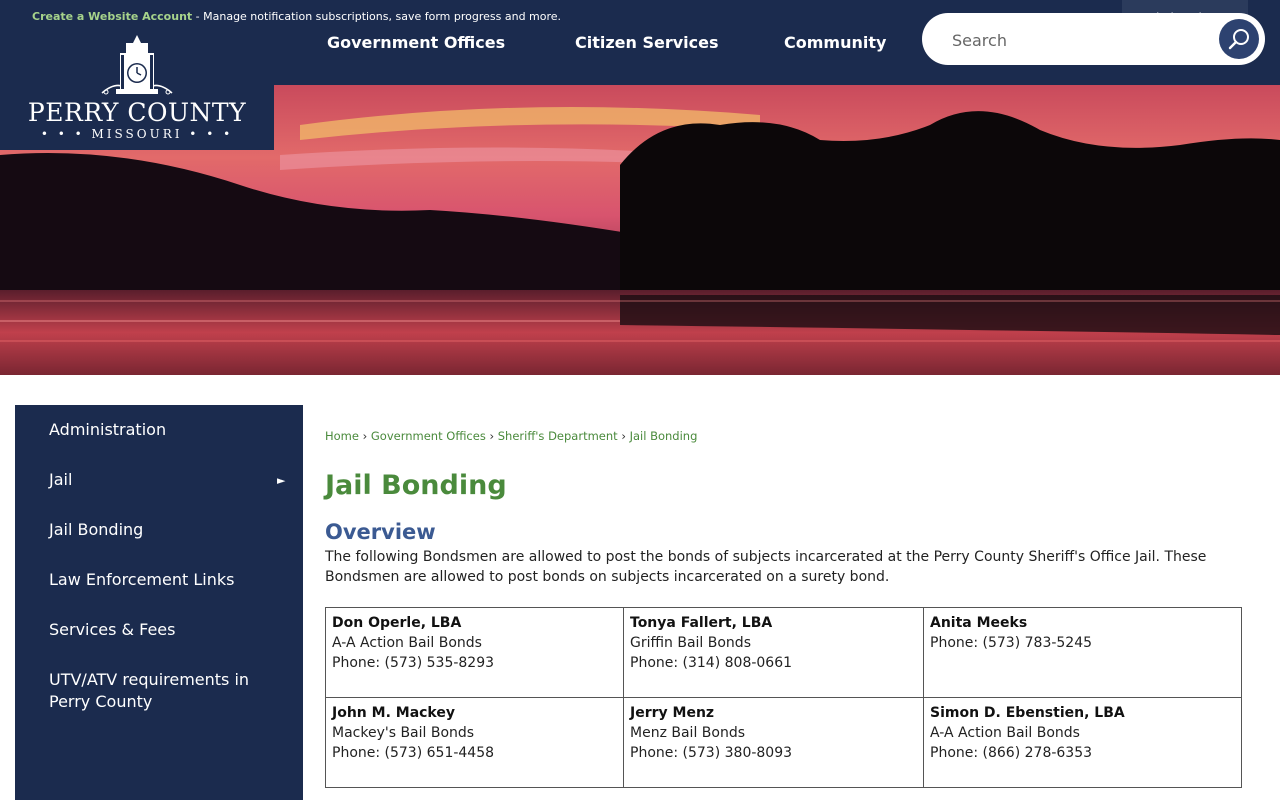  Describe the element at coordinates (647, 42) in the screenshot. I see `nav-citizen-services: Citizen Services` at that location.